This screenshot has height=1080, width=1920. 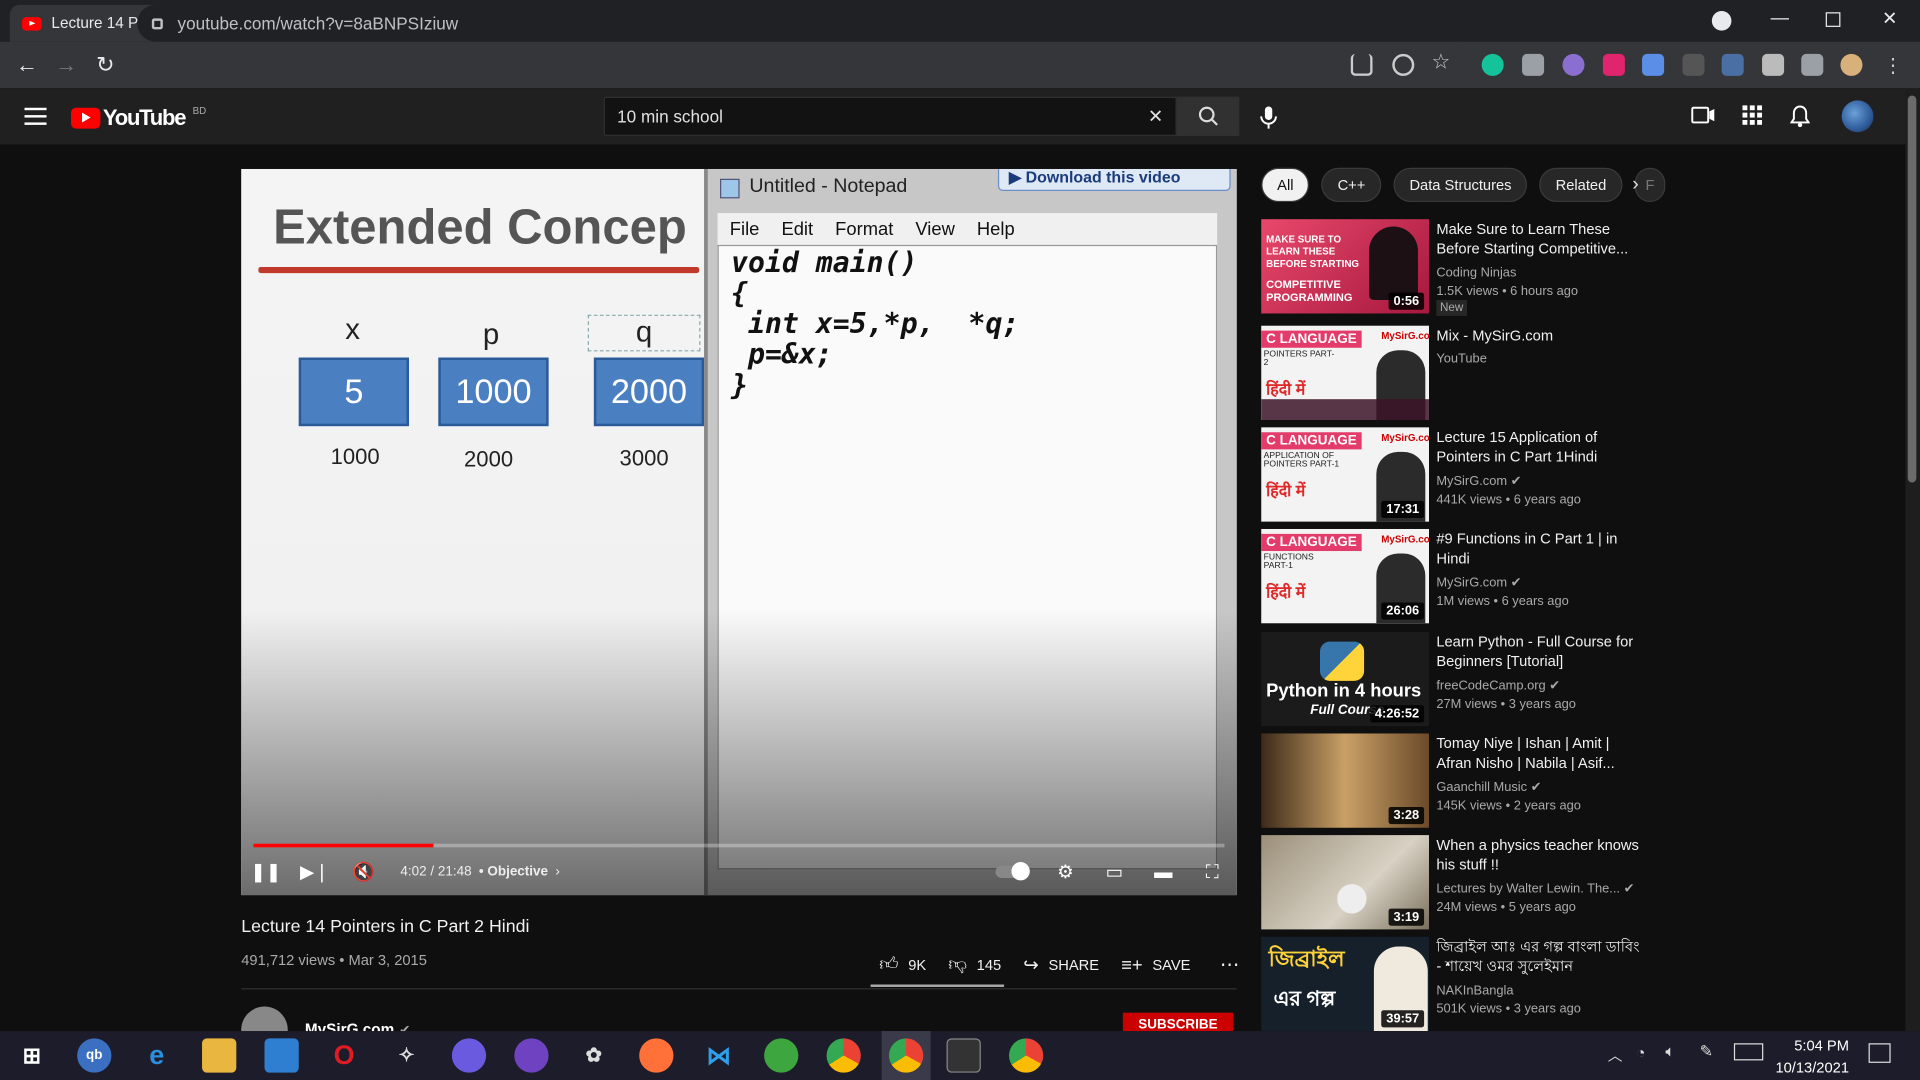 What do you see at coordinates (1498, 686) in the screenshot?
I see `related-channel: freeCodeCamp.org ✔` at bounding box center [1498, 686].